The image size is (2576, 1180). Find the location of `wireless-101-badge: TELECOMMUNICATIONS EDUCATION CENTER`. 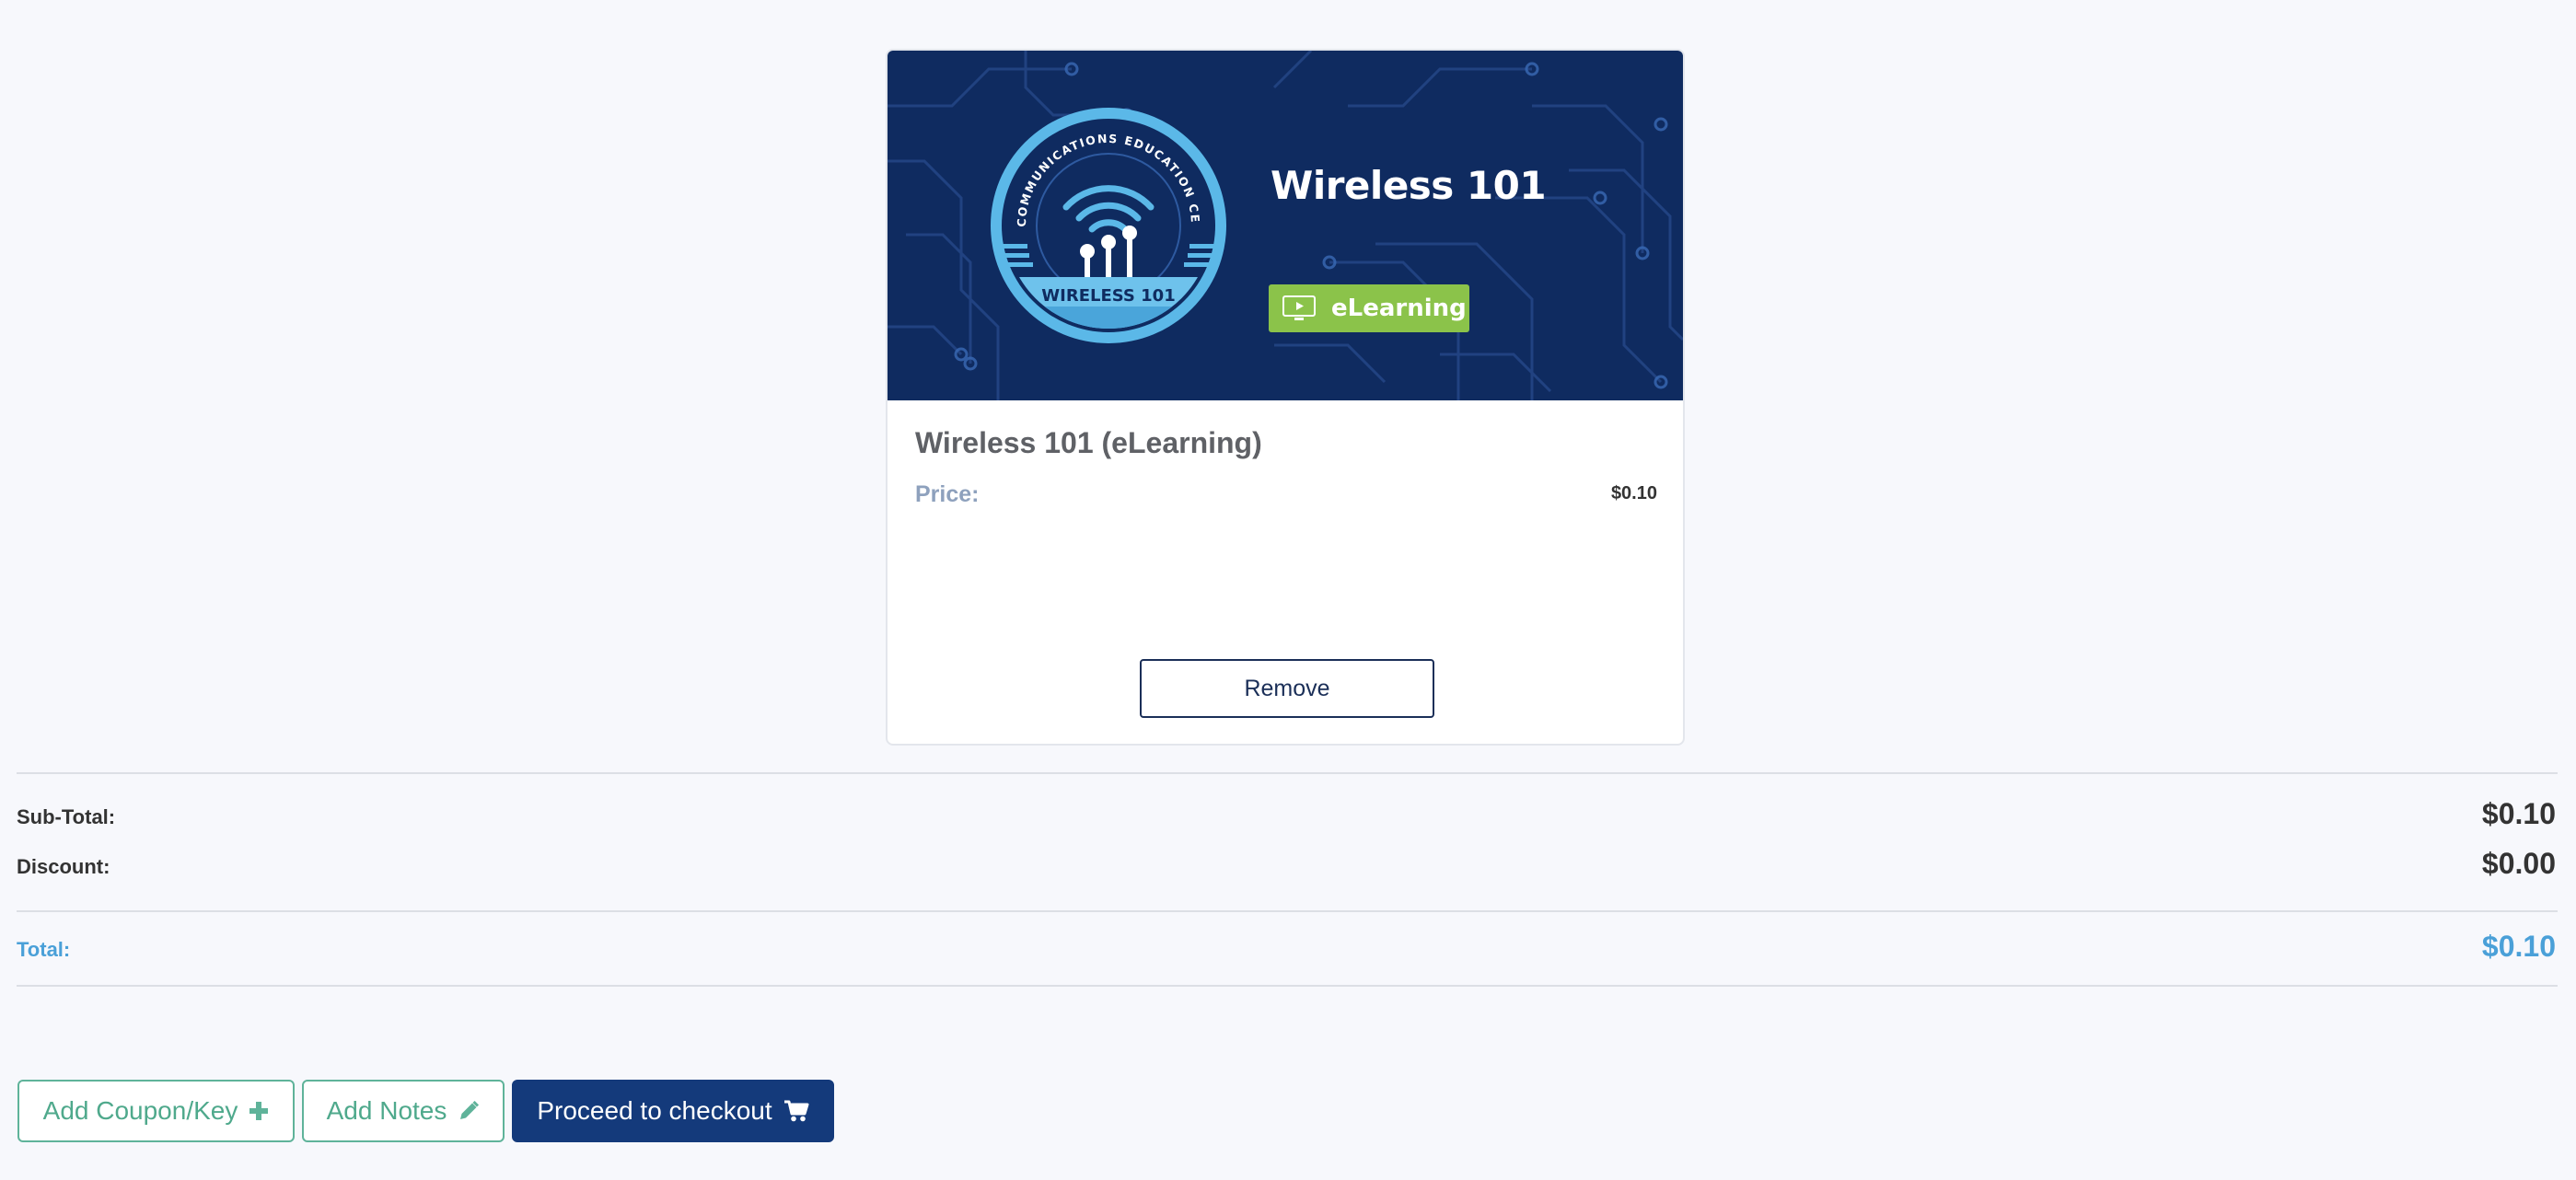

wireless-101-badge: TELECOMMUNICATIONS EDUCATION CENTER is located at coordinates (1107, 225).